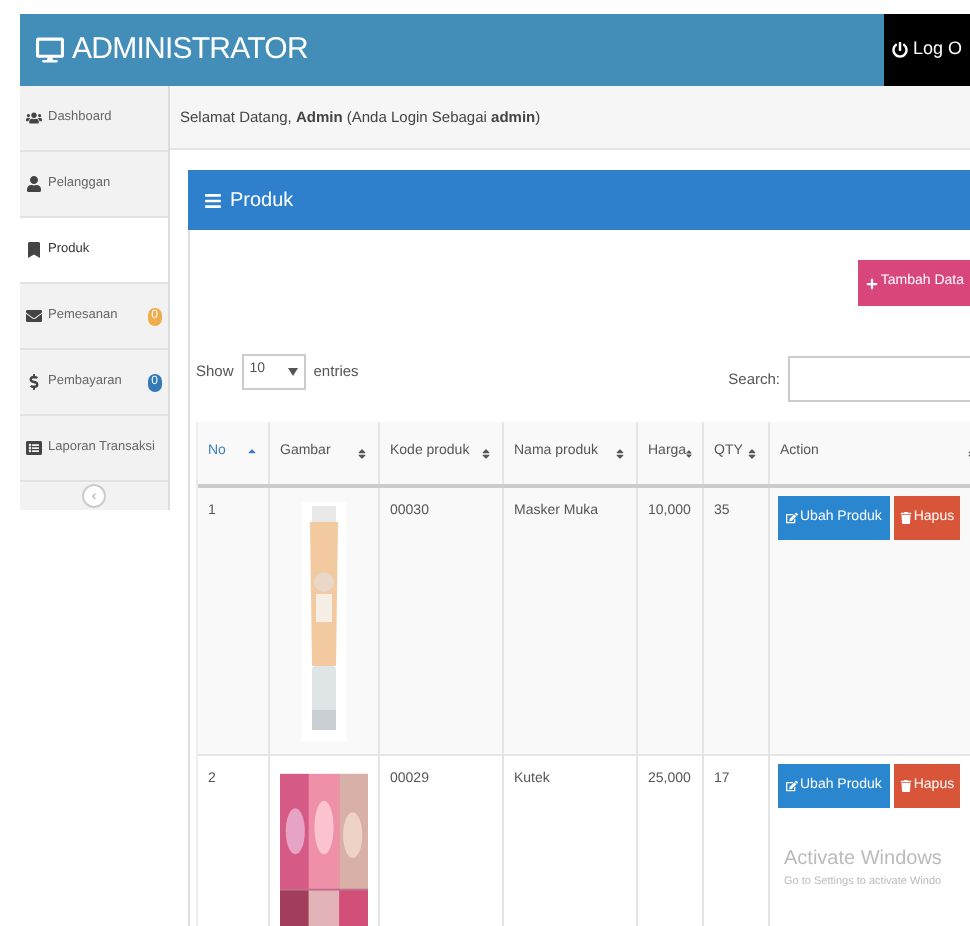 The width and height of the screenshot is (970, 926). I want to click on power-icon, so click(900, 50).